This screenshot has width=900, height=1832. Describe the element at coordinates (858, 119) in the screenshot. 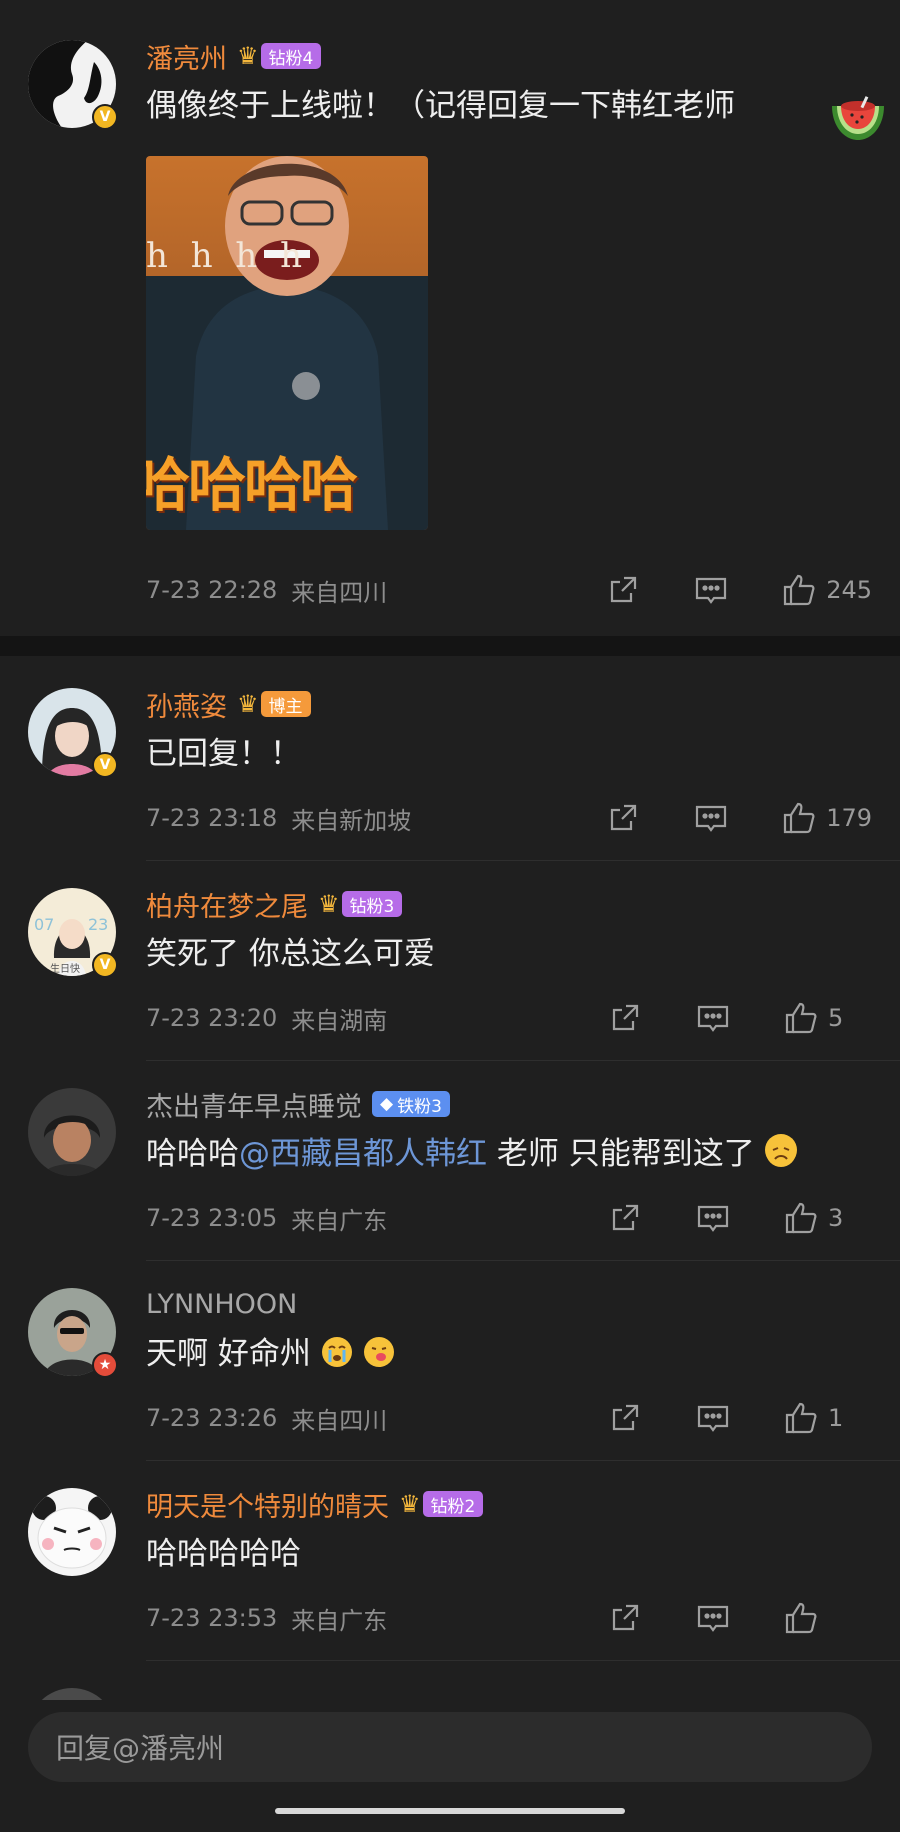

I see `watermelon-icon` at that location.